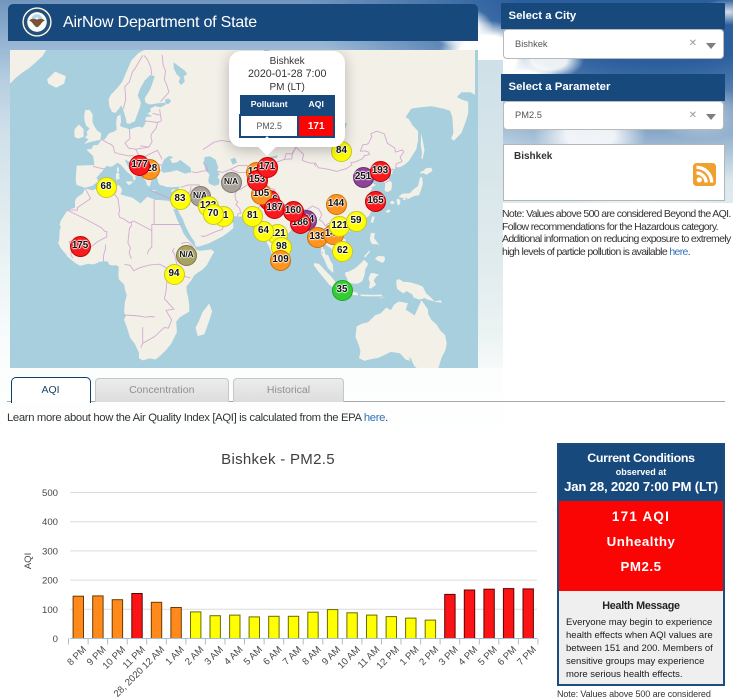  Describe the element at coordinates (468, 656) in the screenshot. I see `svg-text: 4 PM` at that location.